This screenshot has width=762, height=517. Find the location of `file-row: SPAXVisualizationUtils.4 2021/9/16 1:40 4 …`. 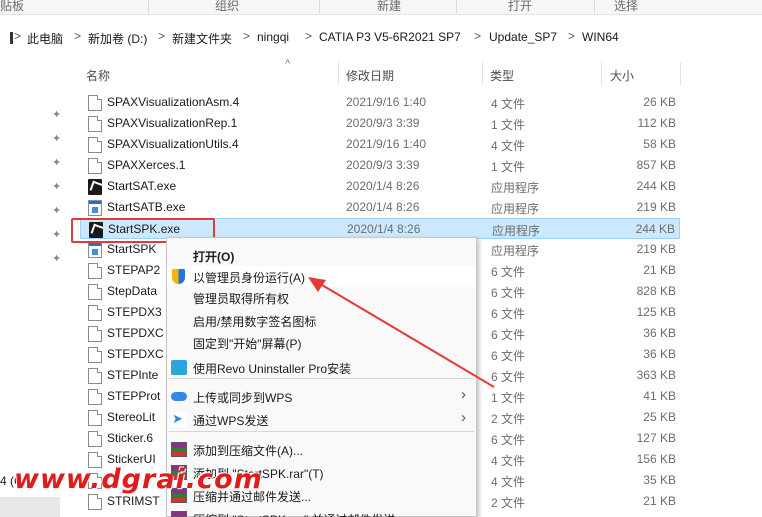

file-row: SPAXVisualizationUtils.4 2021/9/16 1:40 4 … is located at coordinates (380, 144).